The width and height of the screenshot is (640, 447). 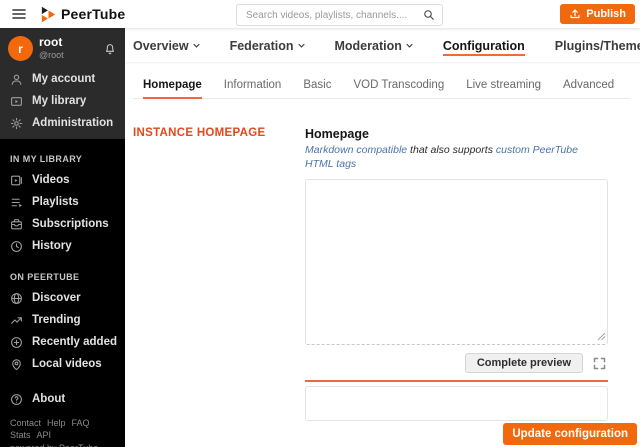 What do you see at coordinates (70, 224) in the screenshot?
I see `sidebar-item-label: Subscriptions` at bounding box center [70, 224].